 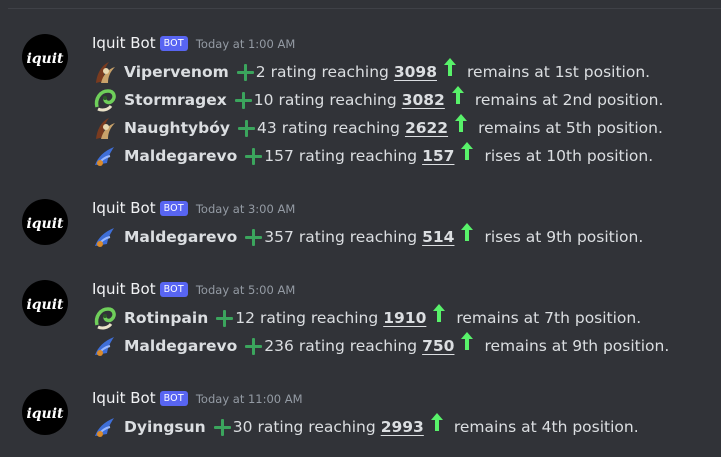 I want to click on rating-delta: 43, so click(x=266, y=128).